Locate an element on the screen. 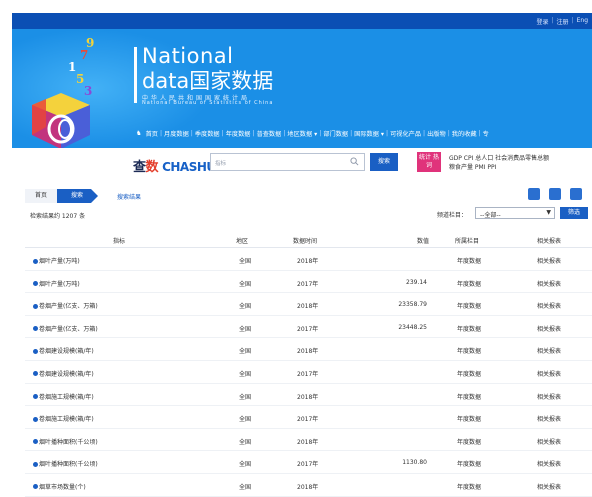  table-row: 烟草市场数量(个) 全国 2018年 年度数据 相关报表 is located at coordinates (308, 485).